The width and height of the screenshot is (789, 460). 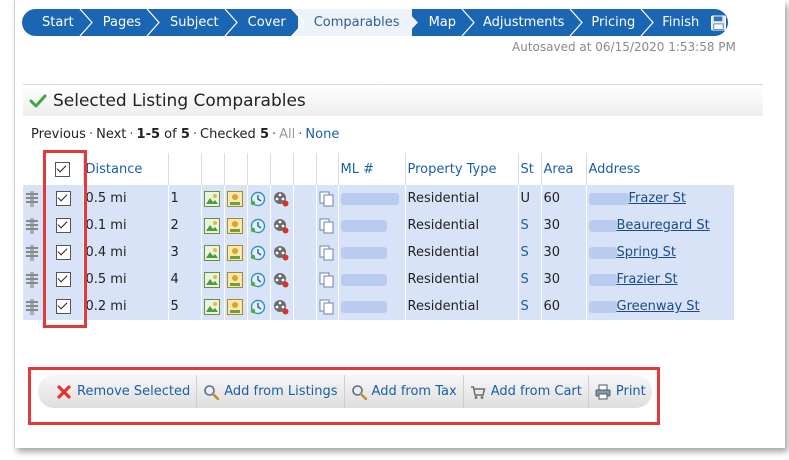 What do you see at coordinates (111, 134) in the screenshot?
I see `pager-next: Next` at bounding box center [111, 134].